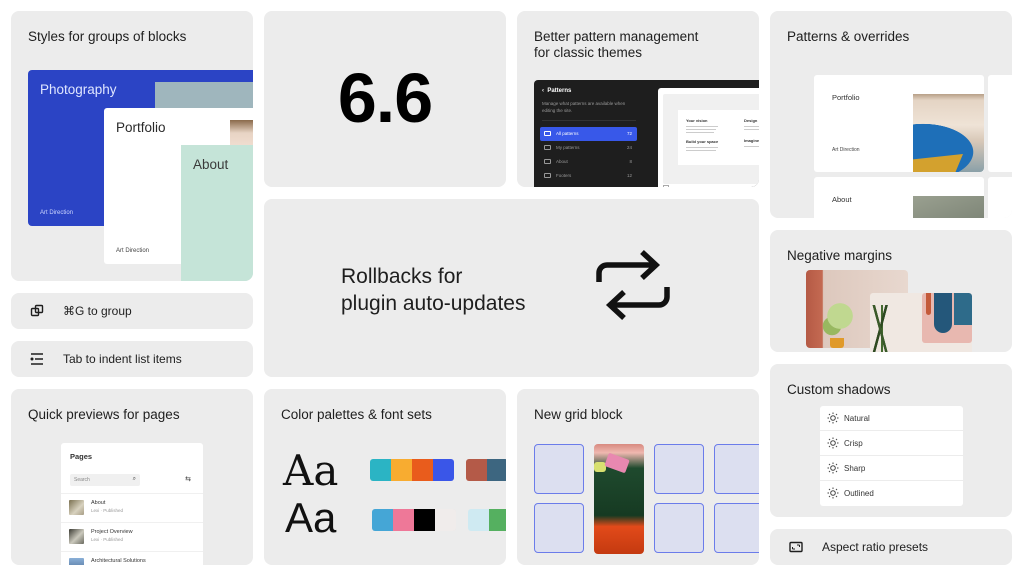 The height and width of the screenshot is (576, 1024). What do you see at coordinates (899, 197) in the screenshot?
I see `pattern-card-about: About` at bounding box center [899, 197].